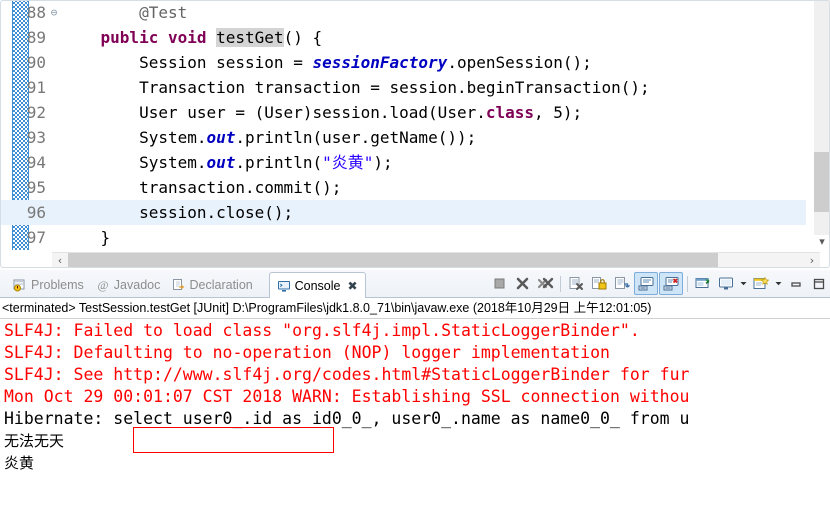 This screenshot has width=830, height=510. I want to click on tab-javadoc: @ Javadoc, so click(128, 285).